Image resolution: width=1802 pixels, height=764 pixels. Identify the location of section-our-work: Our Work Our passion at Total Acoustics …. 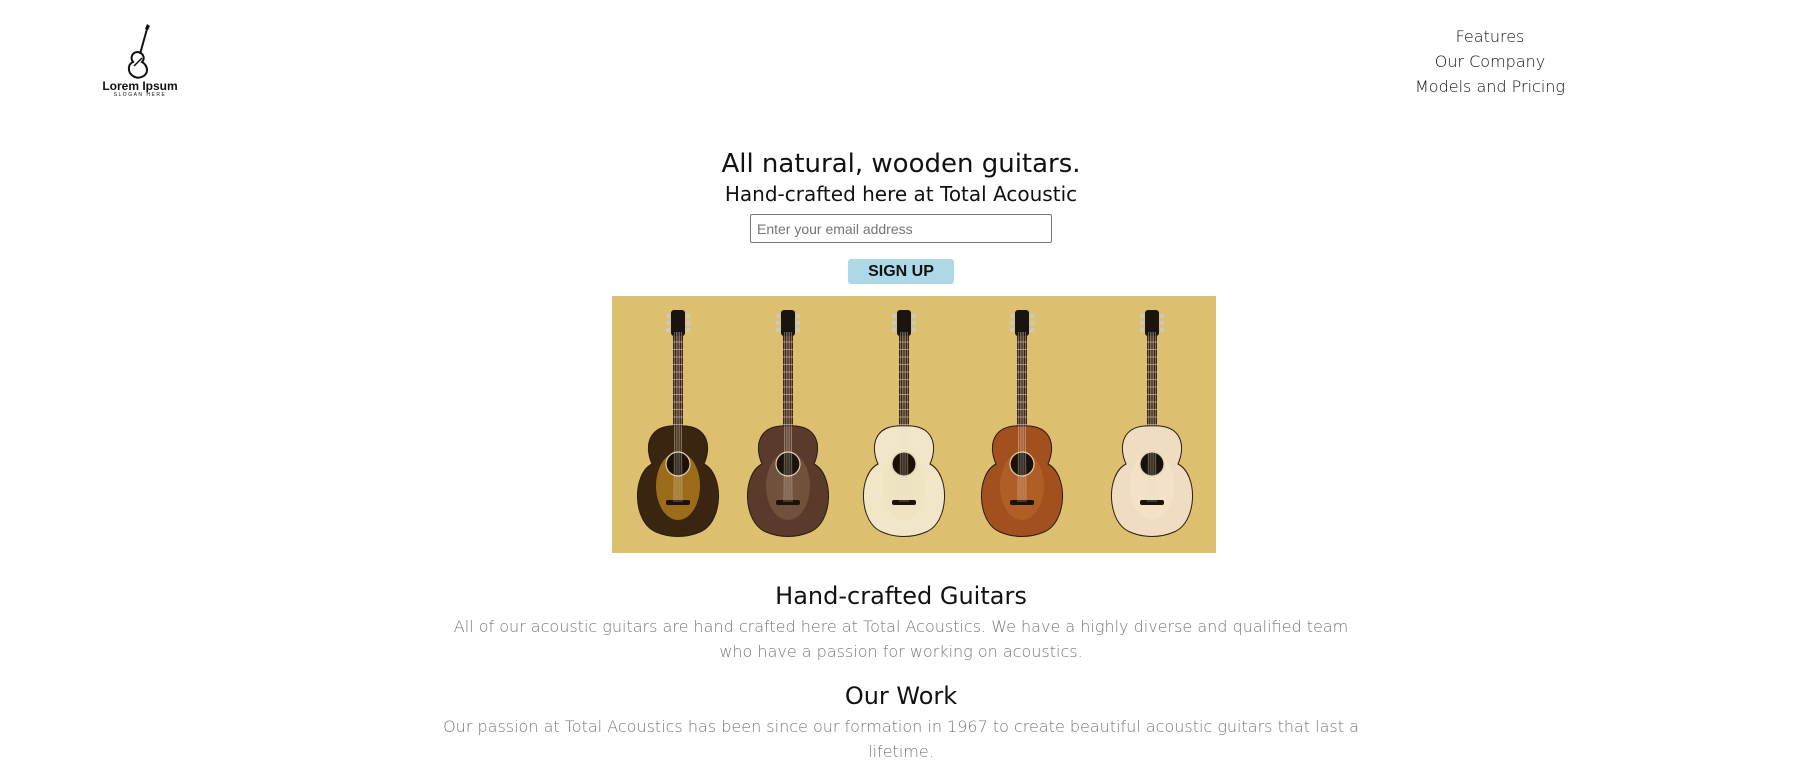
(901, 722).